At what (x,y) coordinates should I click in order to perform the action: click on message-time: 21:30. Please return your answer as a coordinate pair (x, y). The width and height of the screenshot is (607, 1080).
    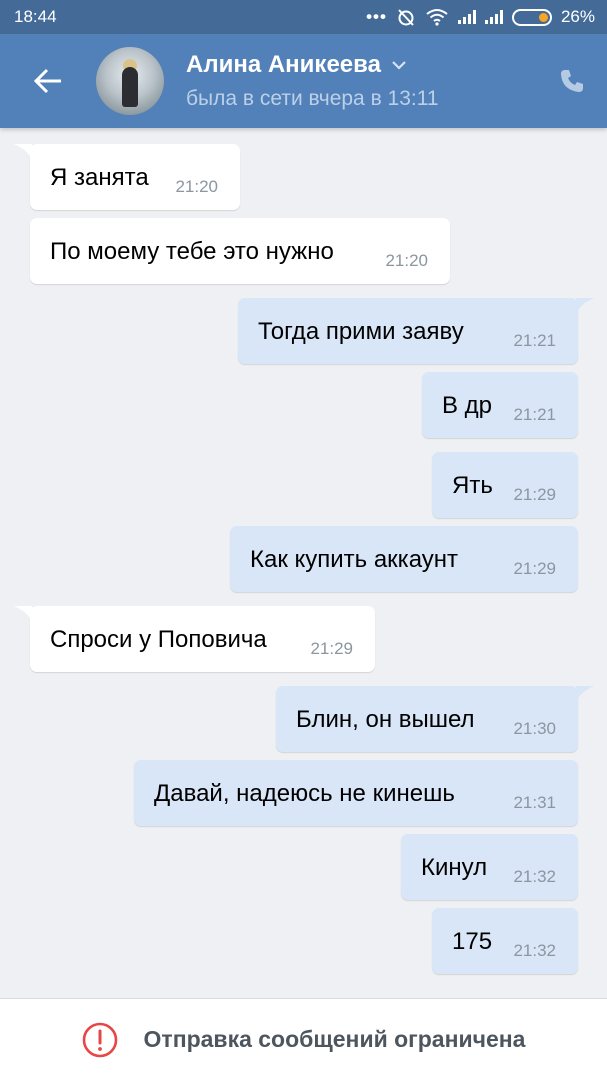
    Looking at the image, I should click on (534, 728).